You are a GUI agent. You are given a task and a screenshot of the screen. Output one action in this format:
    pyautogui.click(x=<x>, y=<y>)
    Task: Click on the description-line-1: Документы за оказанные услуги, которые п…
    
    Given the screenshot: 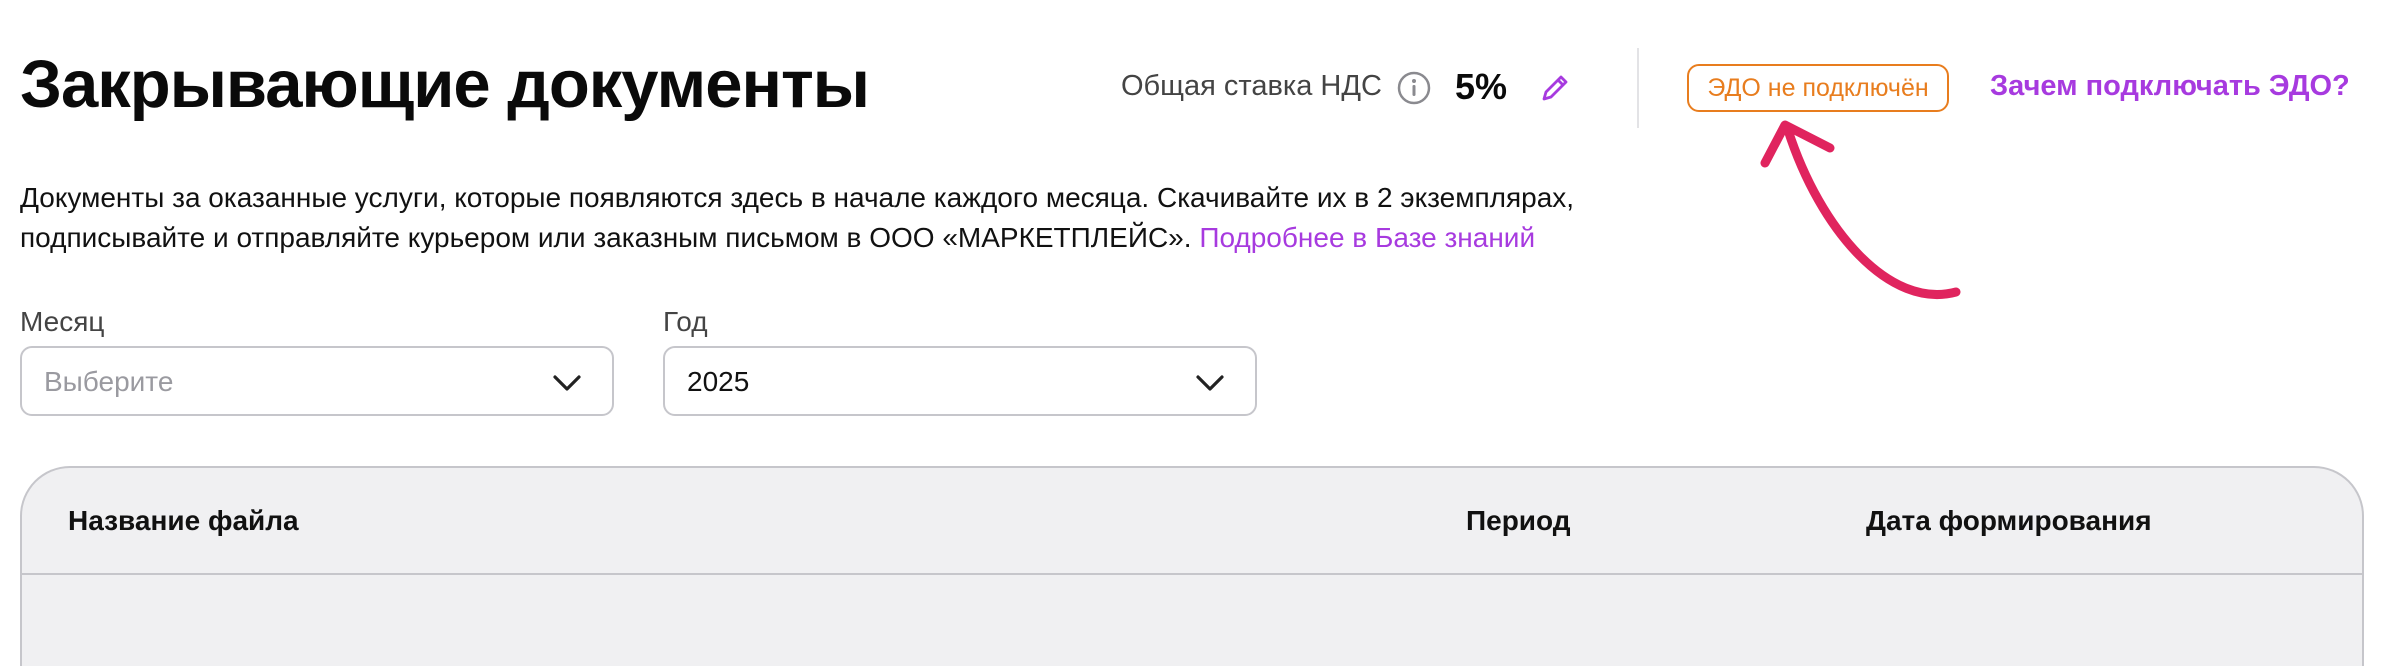 What is the action you would take?
    pyautogui.click(x=797, y=197)
    